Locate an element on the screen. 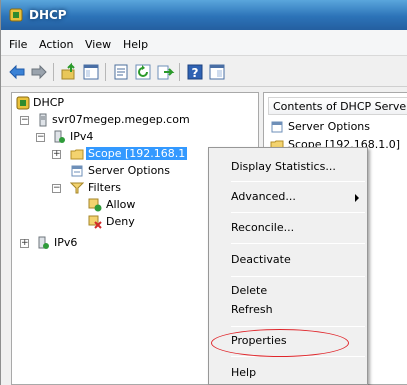 The width and height of the screenshot is (407, 385). menu-item-label: Properties is located at coordinates (259, 340).